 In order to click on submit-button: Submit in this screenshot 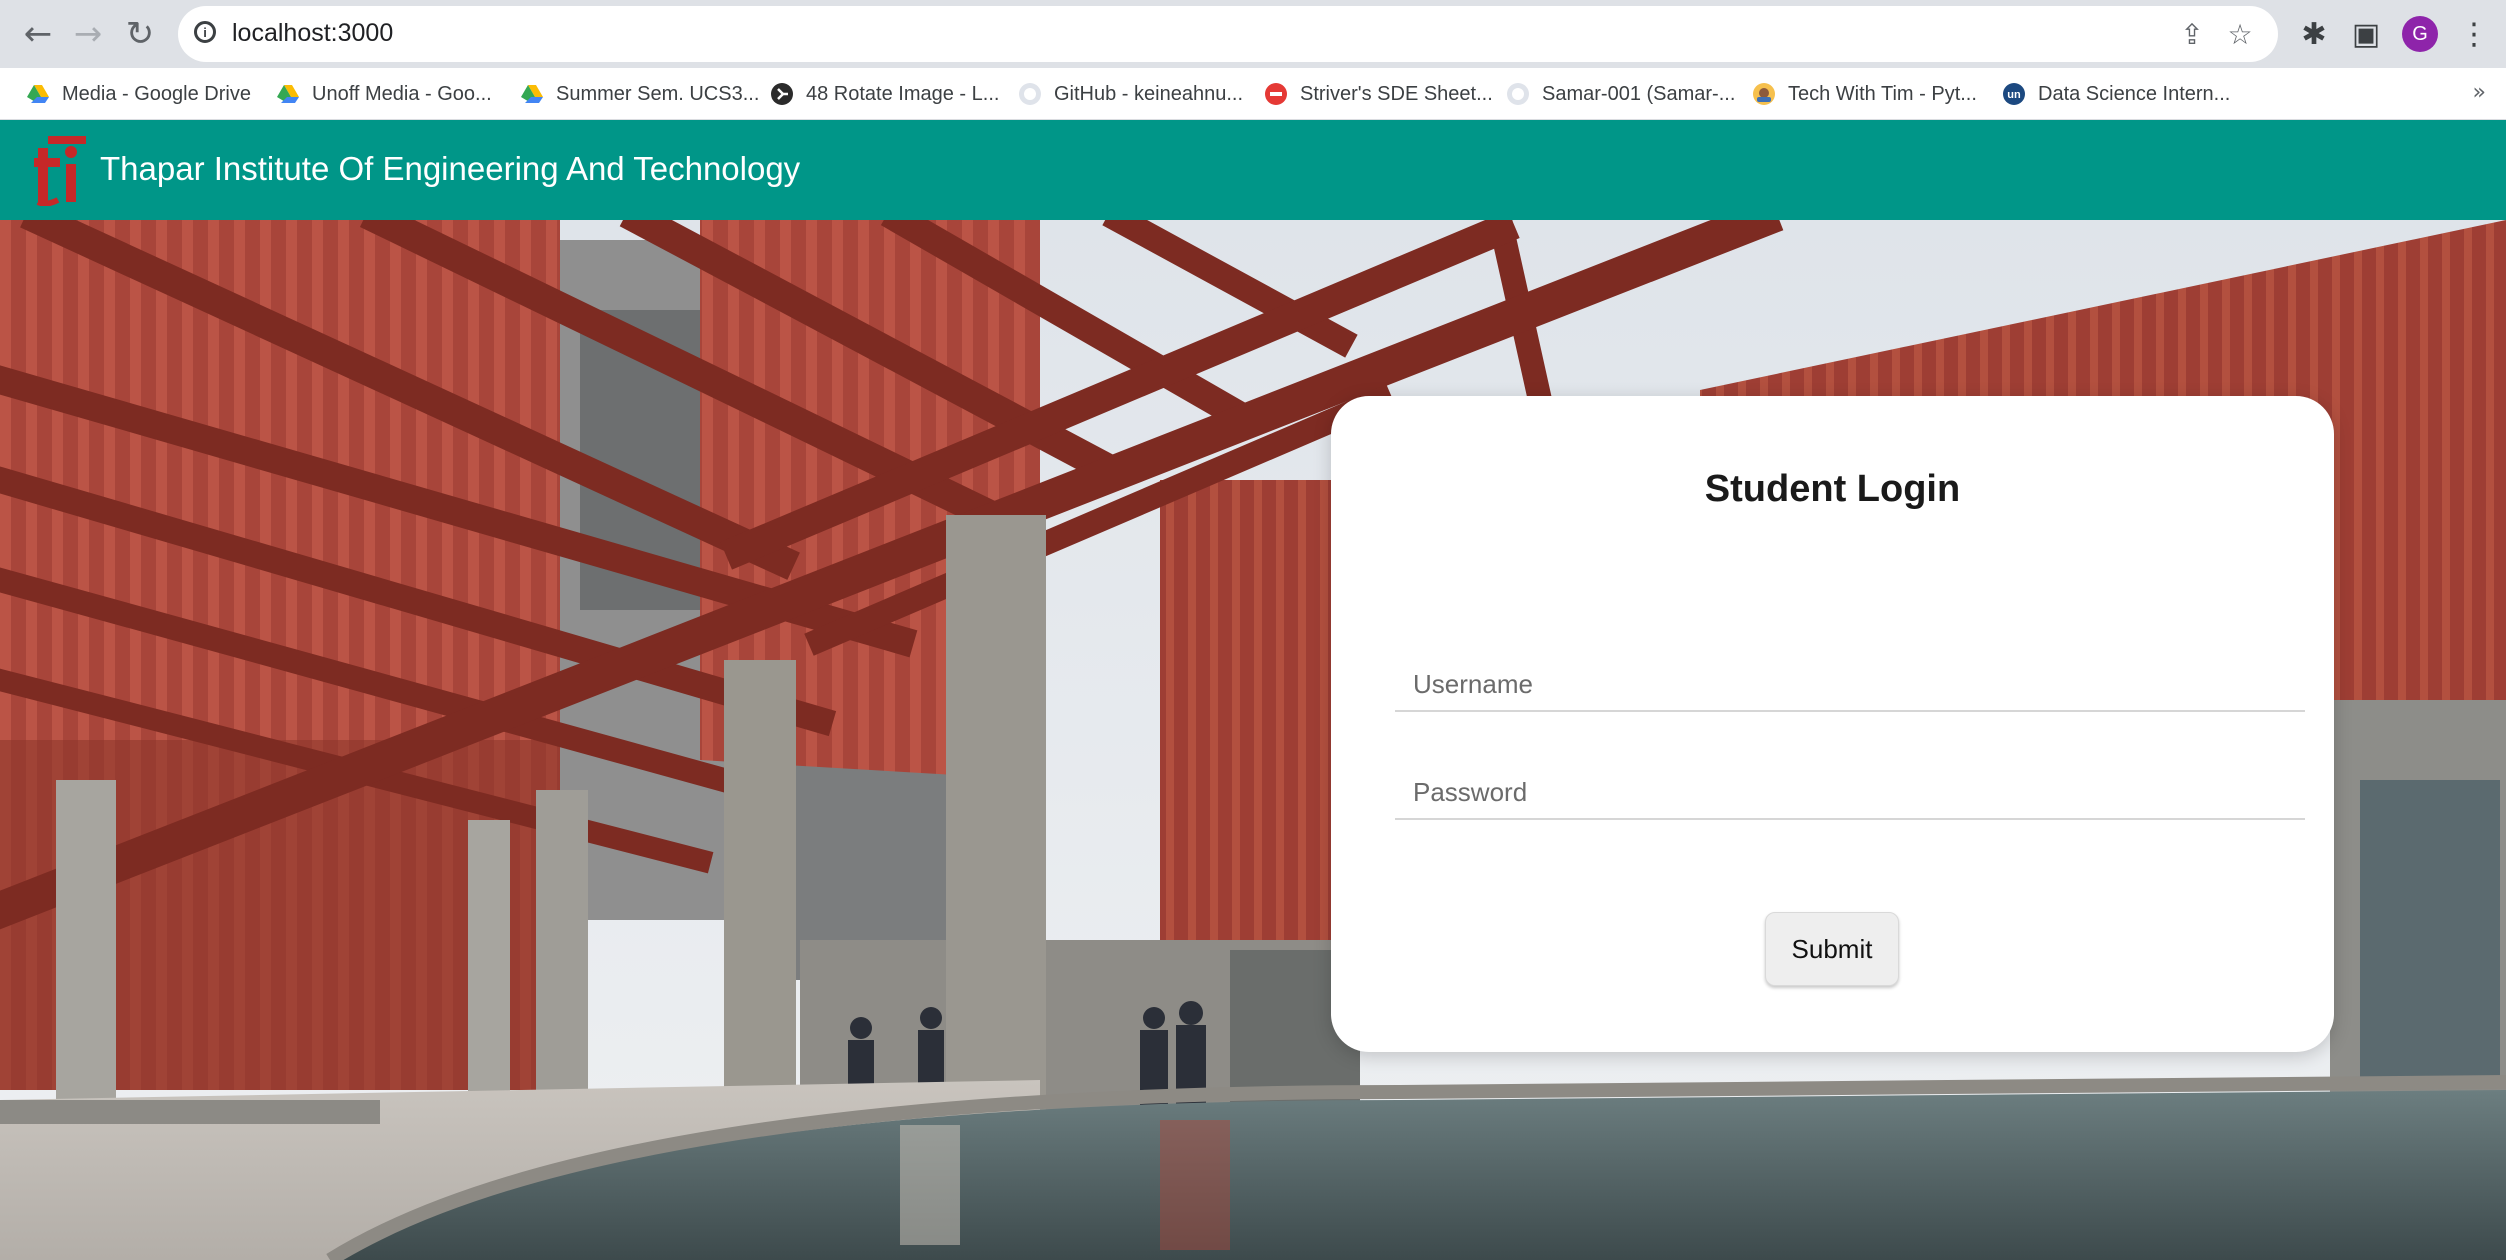, I will do `click(1832, 949)`.